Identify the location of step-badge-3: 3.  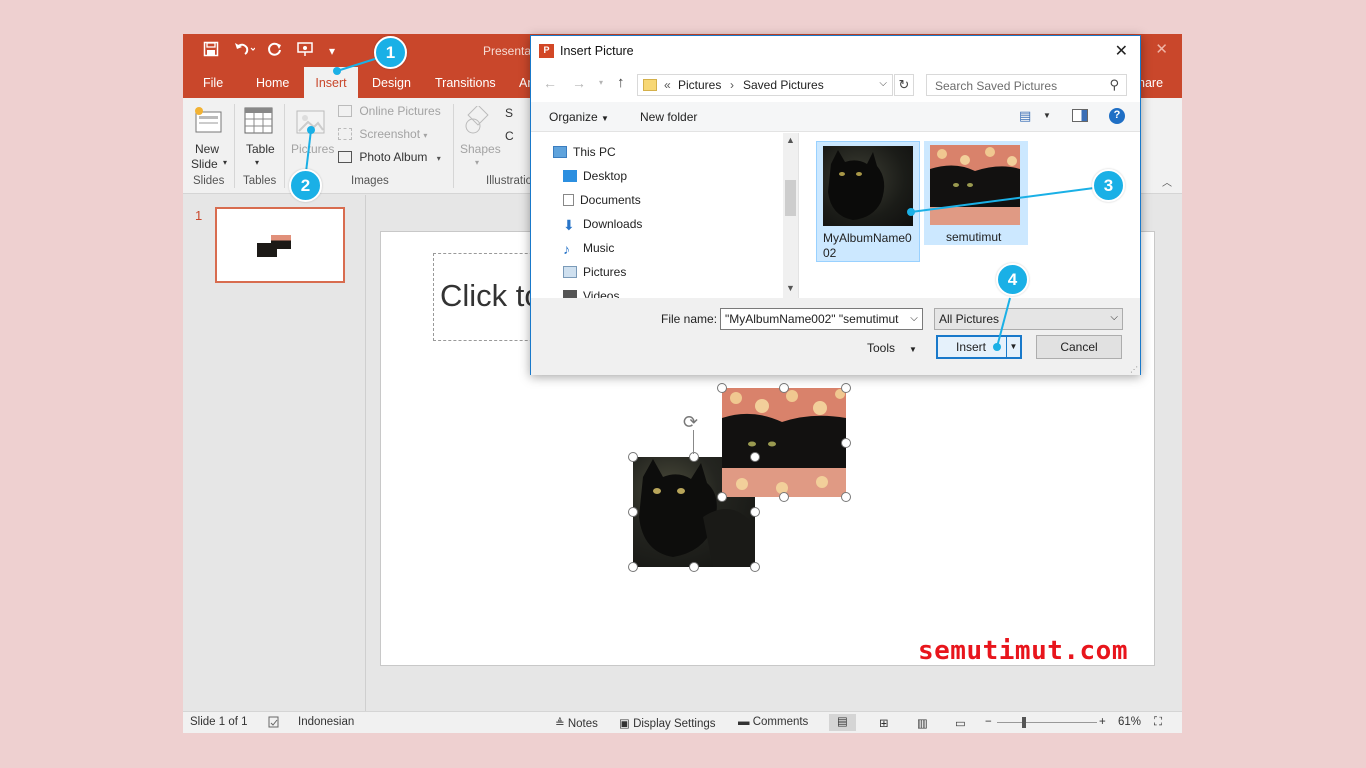
(1108, 185).